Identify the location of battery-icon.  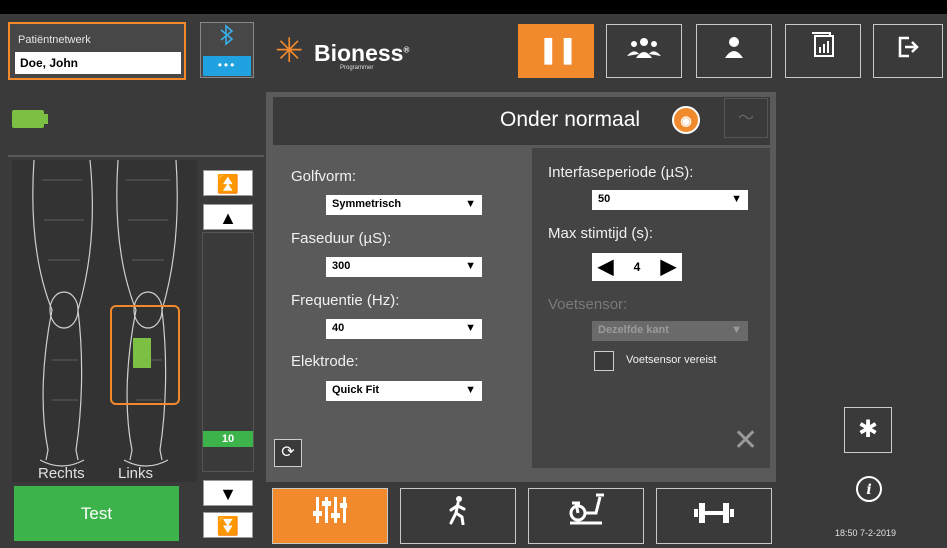
(28, 119).